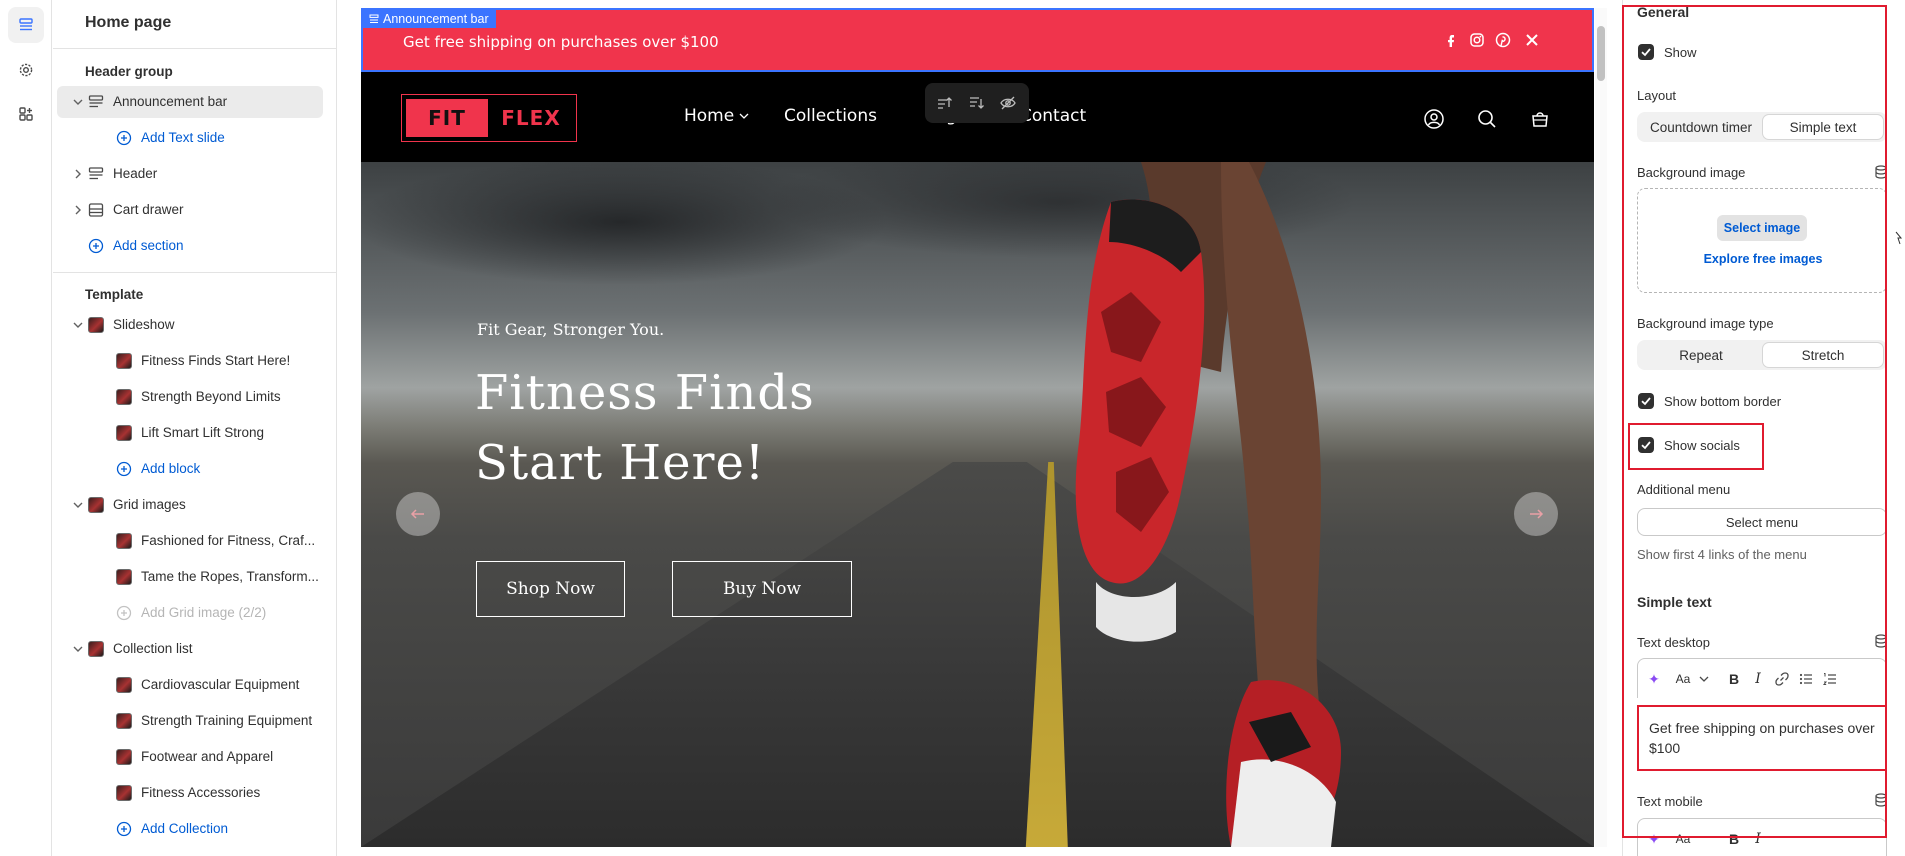 The height and width of the screenshot is (856, 1905). I want to click on template-label: Template, so click(114, 294).